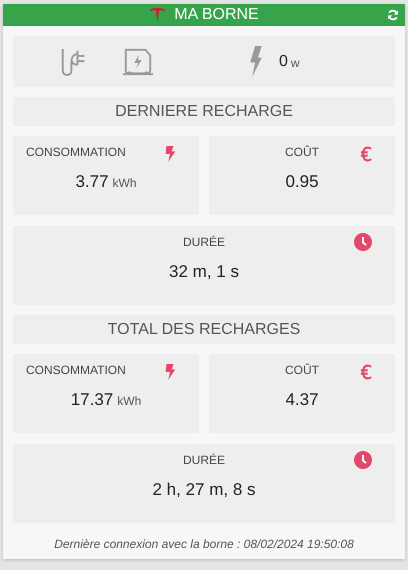  I want to click on widget-title: MA BORNE, so click(216, 15).